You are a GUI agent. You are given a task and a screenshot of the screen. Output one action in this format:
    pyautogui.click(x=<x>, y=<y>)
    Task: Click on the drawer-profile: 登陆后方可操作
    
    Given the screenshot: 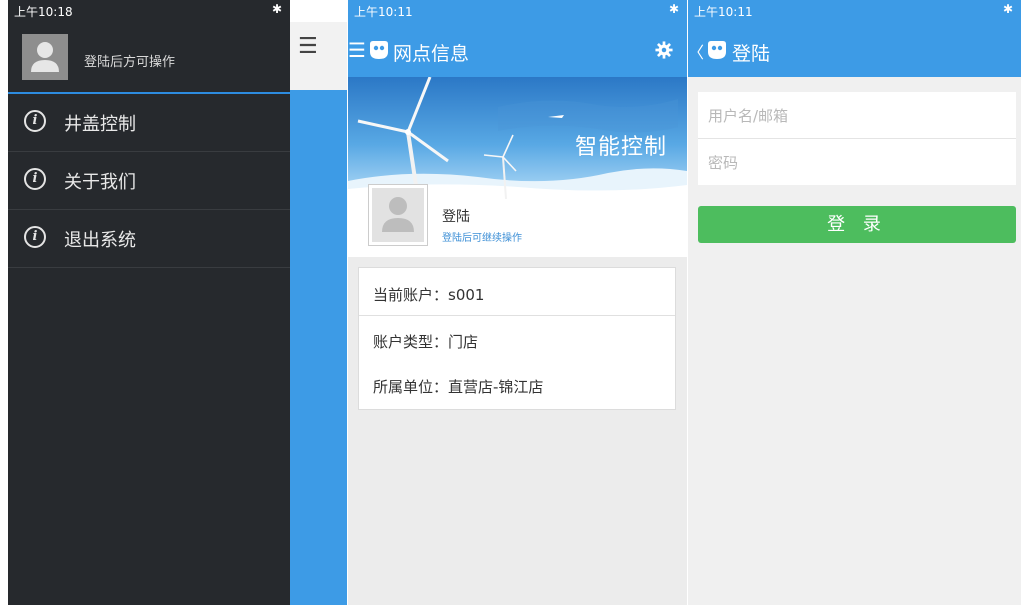 What is the action you would take?
    pyautogui.click(x=149, y=57)
    